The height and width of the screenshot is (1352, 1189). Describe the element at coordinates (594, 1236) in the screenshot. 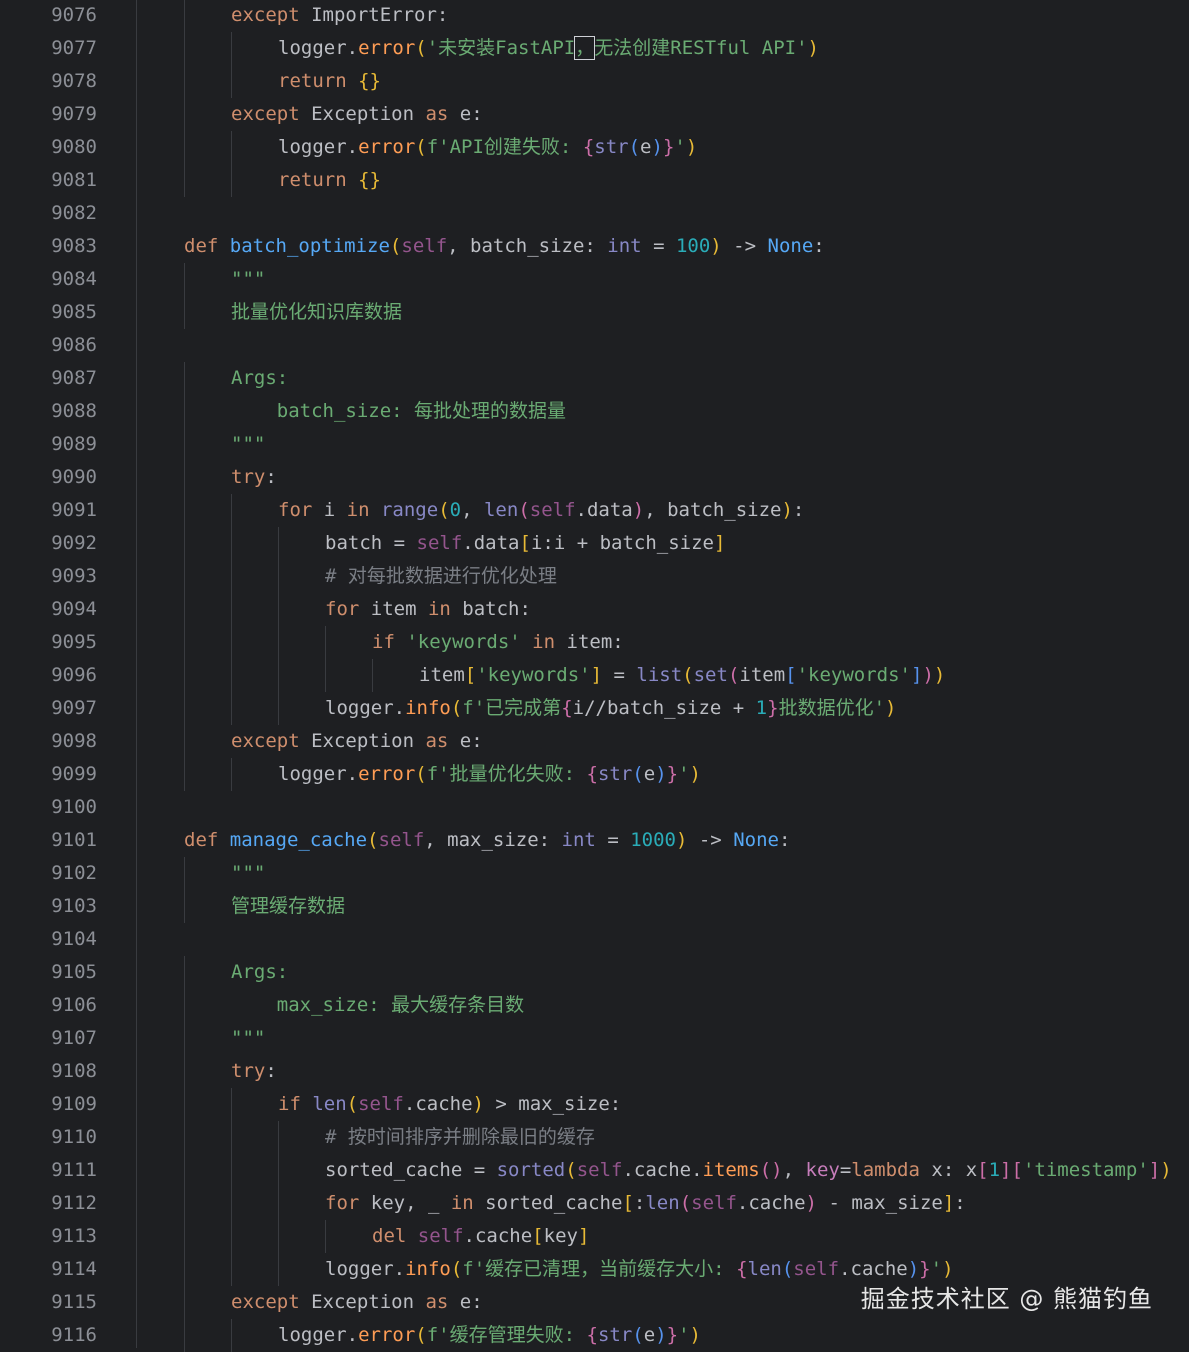

I see `code-line: 9113 del self.cache[key]` at that location.